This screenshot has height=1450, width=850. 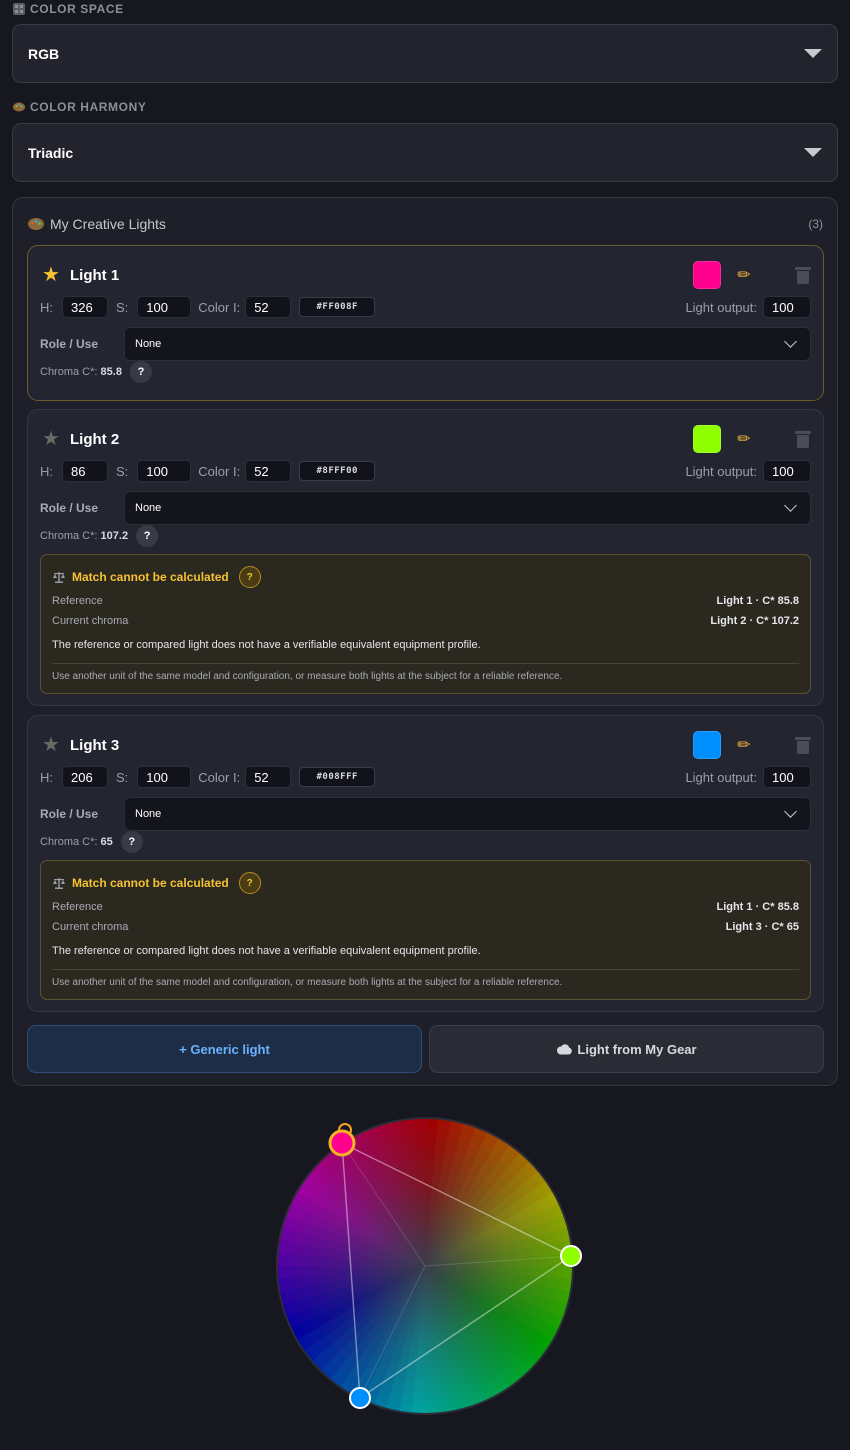 I want to click on light-name: Light 1, so click(x=95, y=275).